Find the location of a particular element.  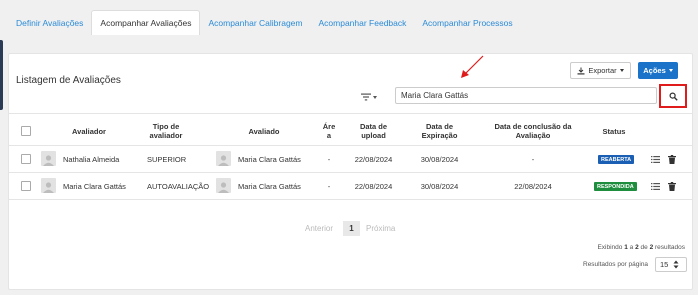

side-panel-edge is located at coordinates (1, 75).